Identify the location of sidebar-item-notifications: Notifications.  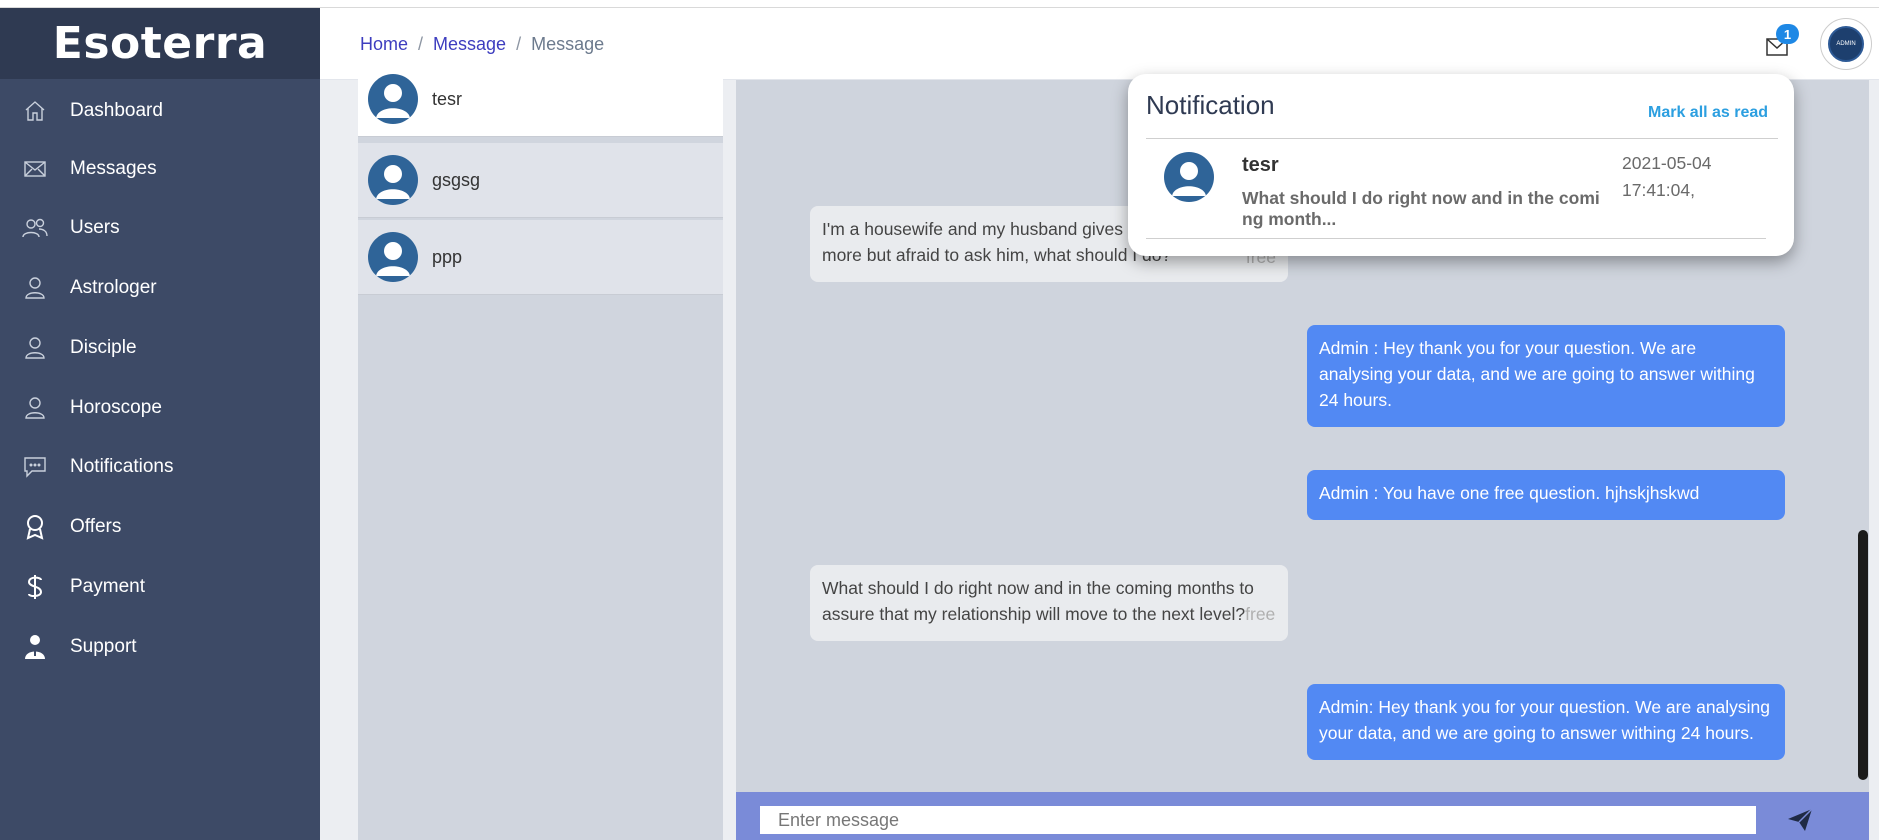
(160, 467).